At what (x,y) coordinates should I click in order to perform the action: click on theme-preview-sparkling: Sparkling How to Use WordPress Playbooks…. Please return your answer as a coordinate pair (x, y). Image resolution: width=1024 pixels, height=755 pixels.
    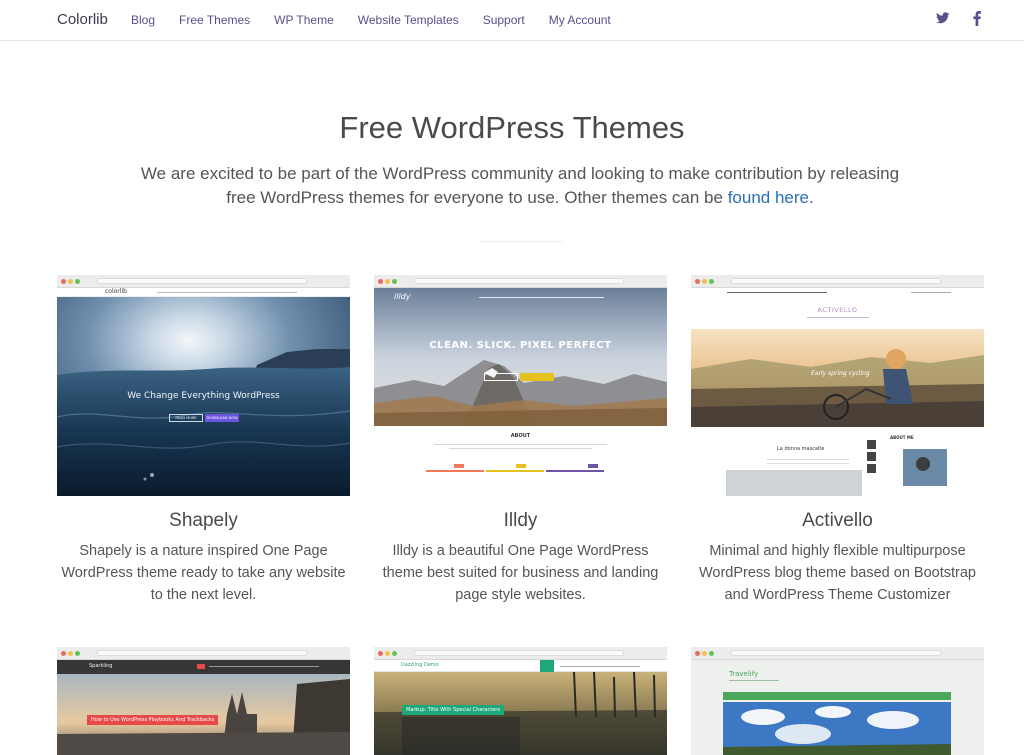
    Looking at the image, I should click on (203, 701).